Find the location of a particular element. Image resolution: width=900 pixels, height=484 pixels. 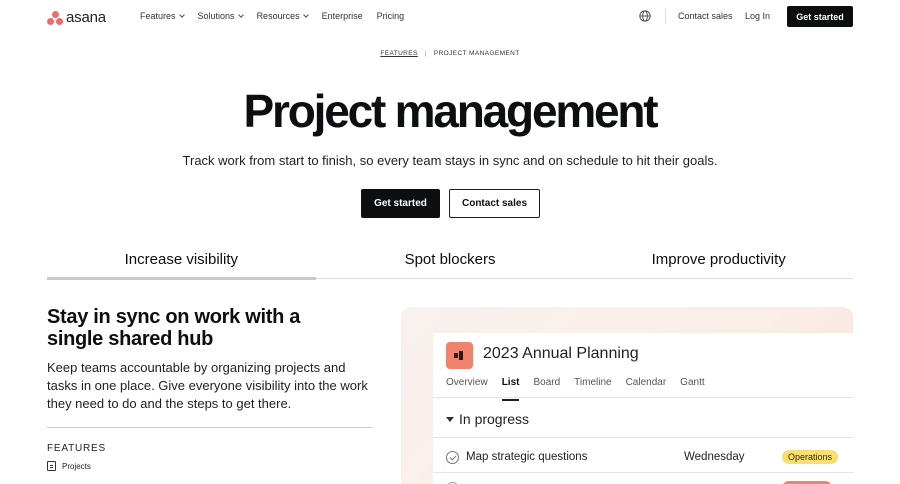

globe-icon is located at coordinates (645, 16).